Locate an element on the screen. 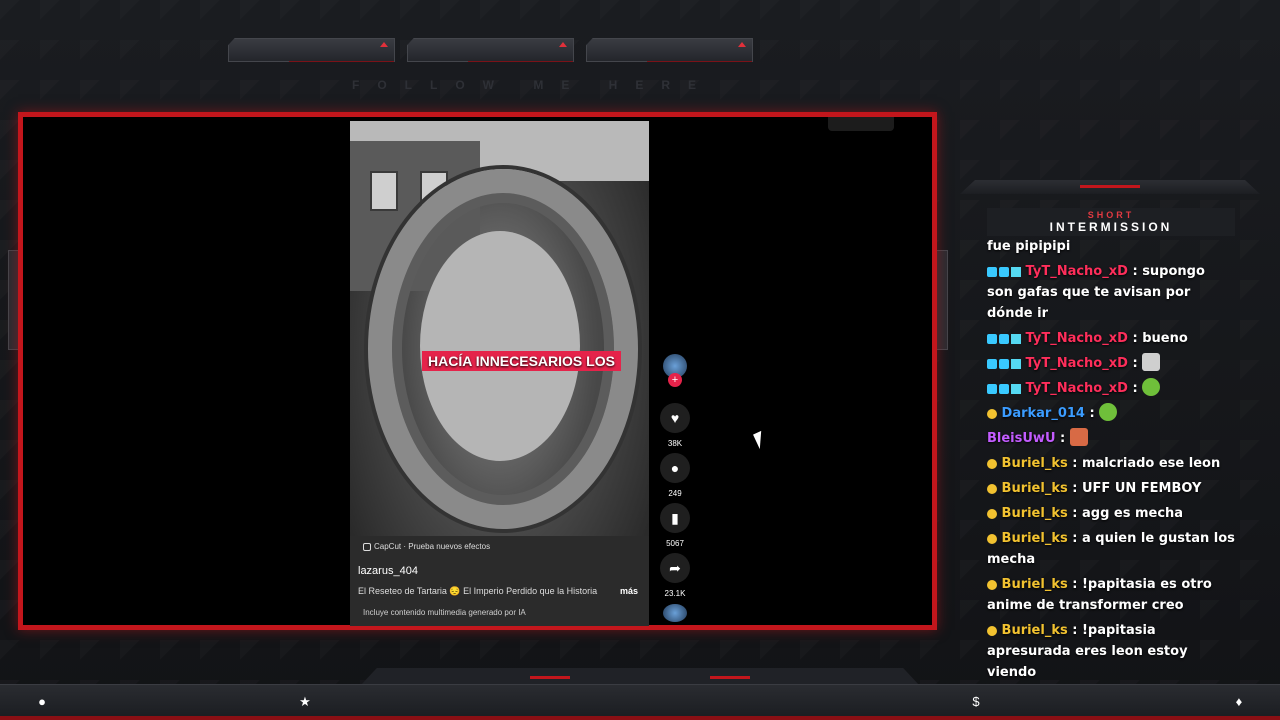  follow-plus-icon: + is located at coordinates (675, 380).